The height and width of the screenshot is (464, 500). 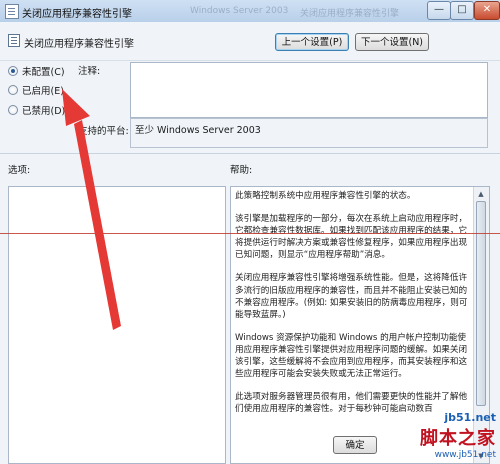 I want to click on background-window-title: 关闭应用程序兼容性引擎, so click(x=350, y=14).